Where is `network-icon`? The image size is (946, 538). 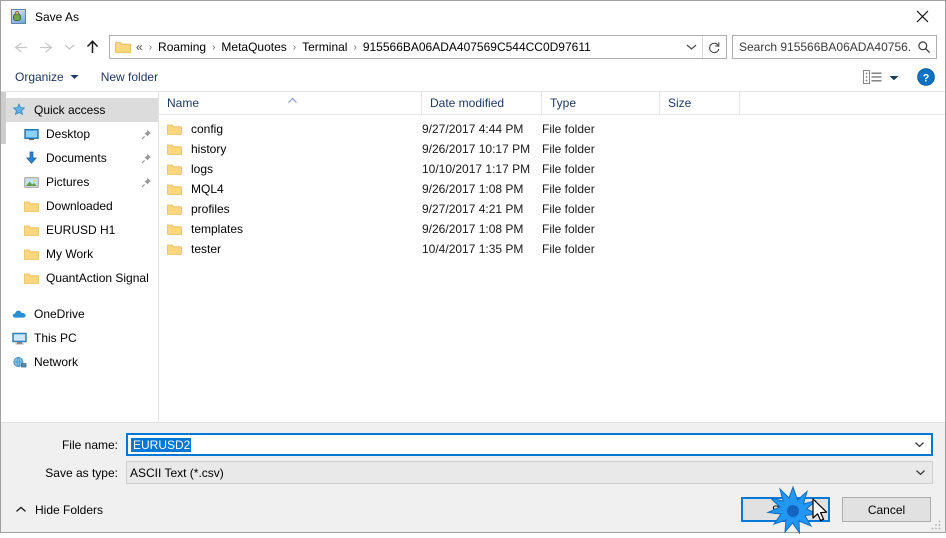 network-icon is located at coordinates (19, 362).